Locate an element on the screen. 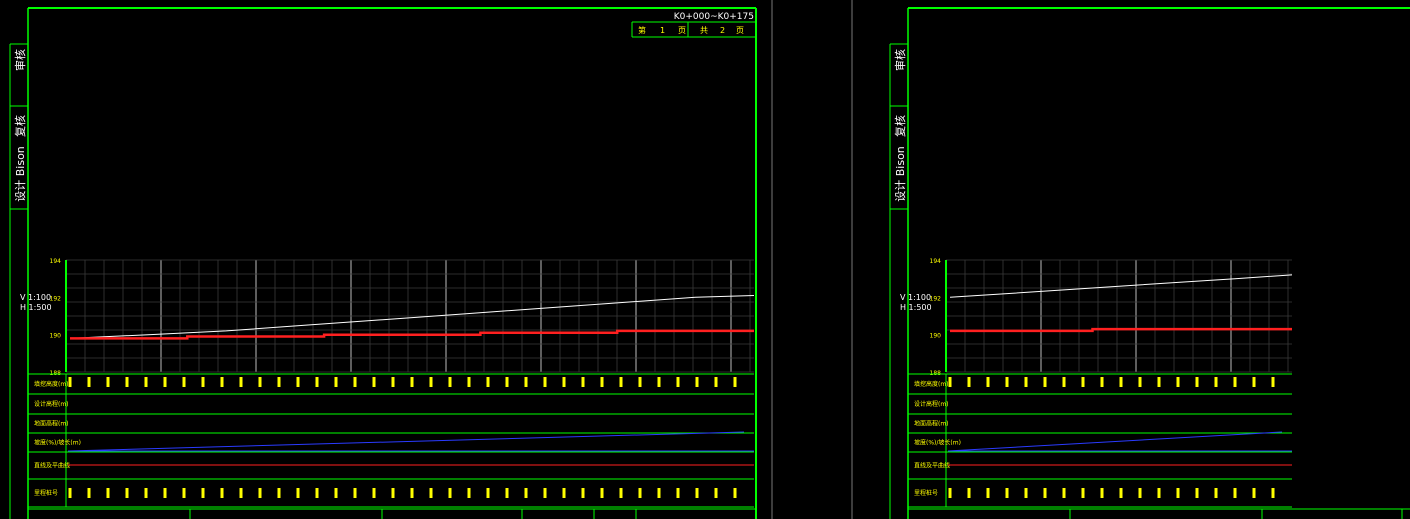  page-label: 第 is located at coordinates (642, 30).